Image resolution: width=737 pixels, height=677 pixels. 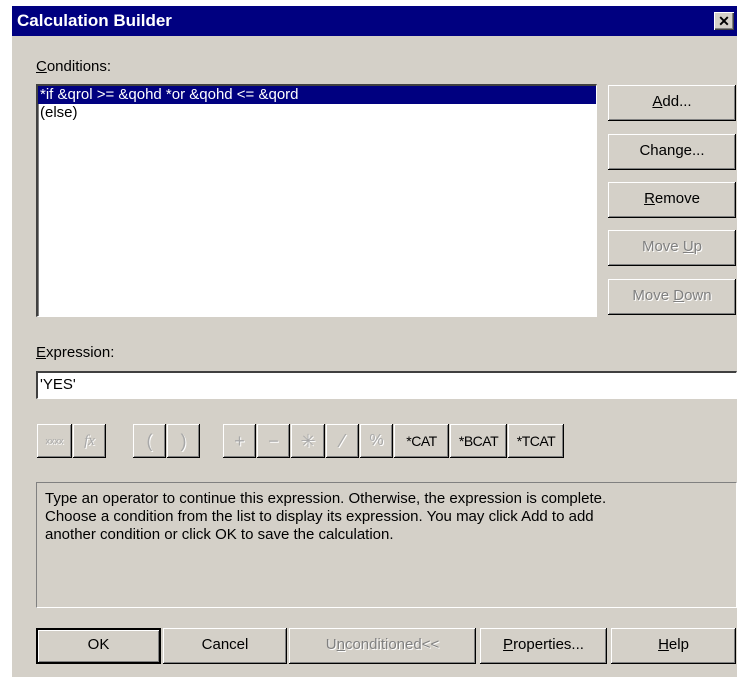 What do you see at coordinates (340, 644) in the screenshot?
I see `unconditioned-mnemonic: n` at bounding box center [340, 644].